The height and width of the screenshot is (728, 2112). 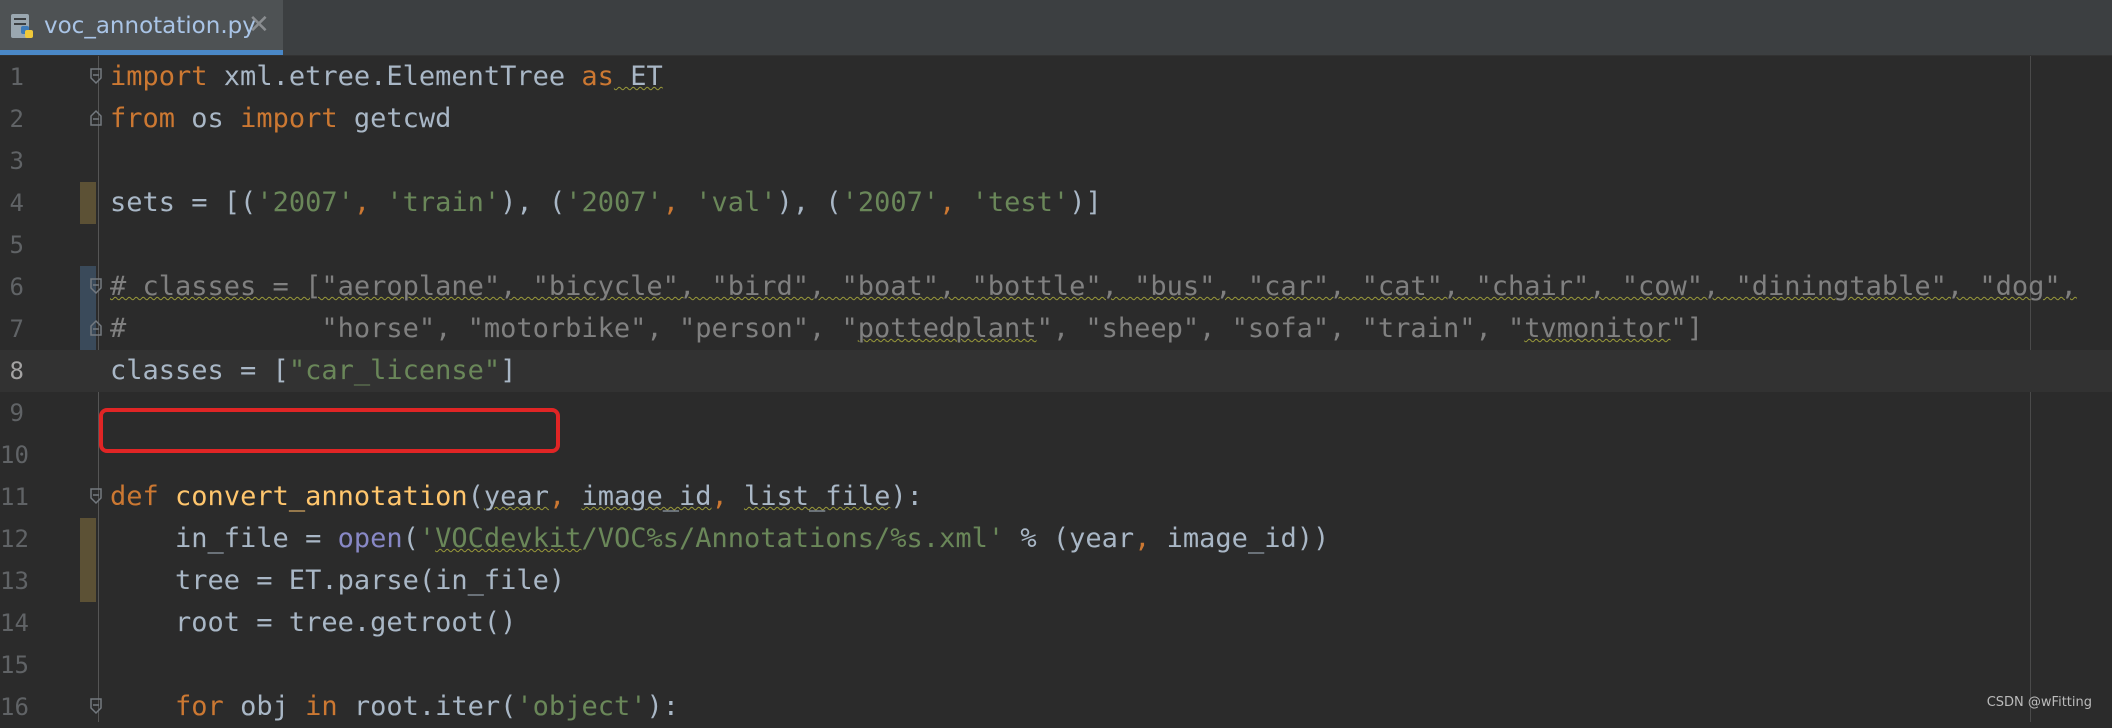 What do you see at coordinates (313, 370) in the screenshot?
I see `code-text: classes = ["car_license"]` at bounding box center [313, 370].